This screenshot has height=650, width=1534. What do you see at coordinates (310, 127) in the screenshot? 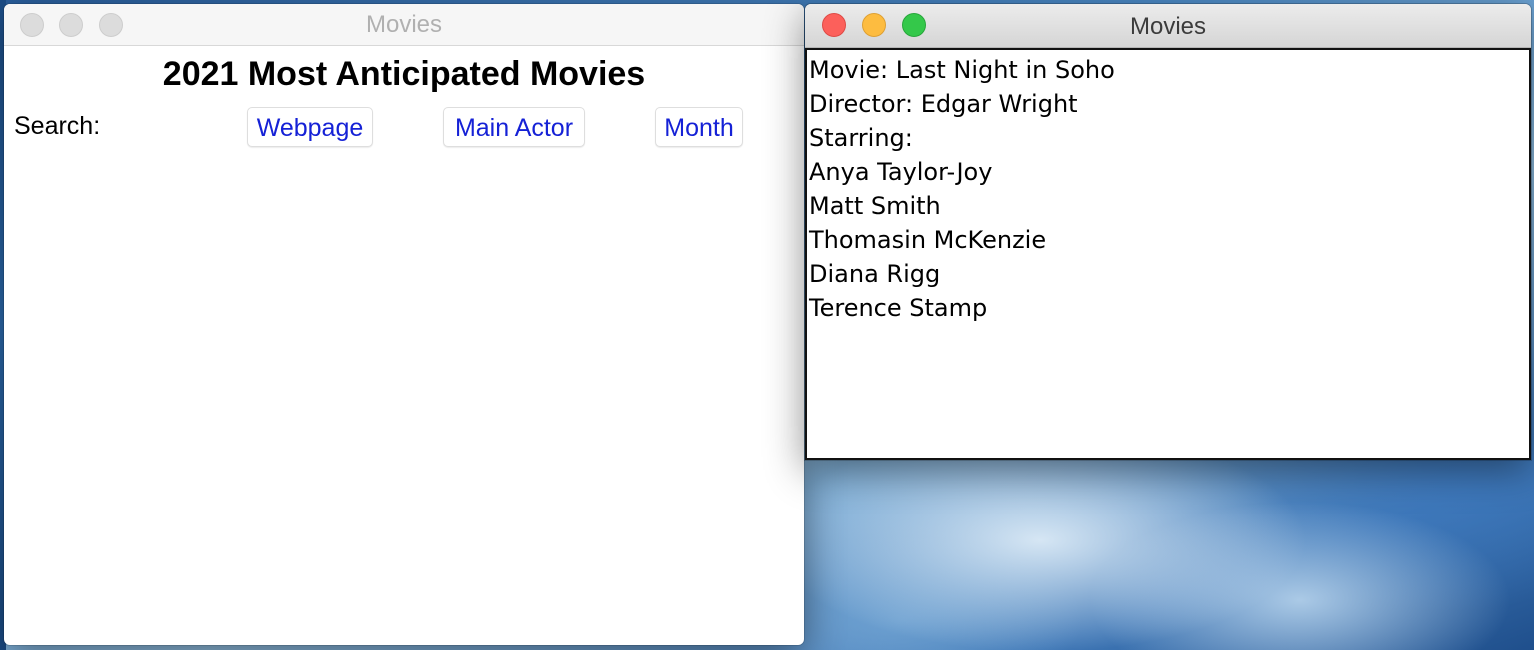
I see `webpage-button: Webpage` at bounding box center [310, 127].